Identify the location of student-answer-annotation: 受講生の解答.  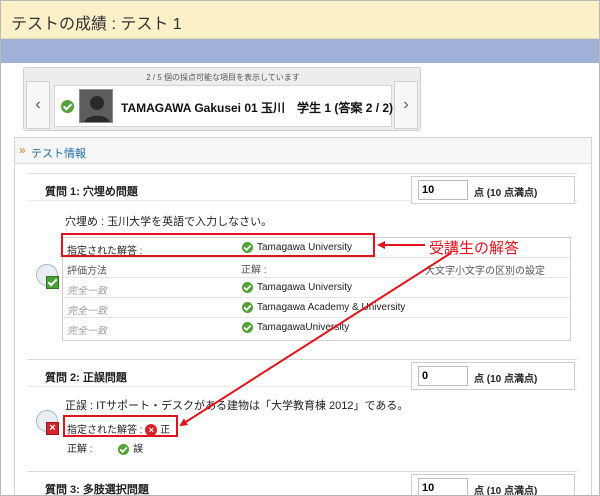
(474, 248).